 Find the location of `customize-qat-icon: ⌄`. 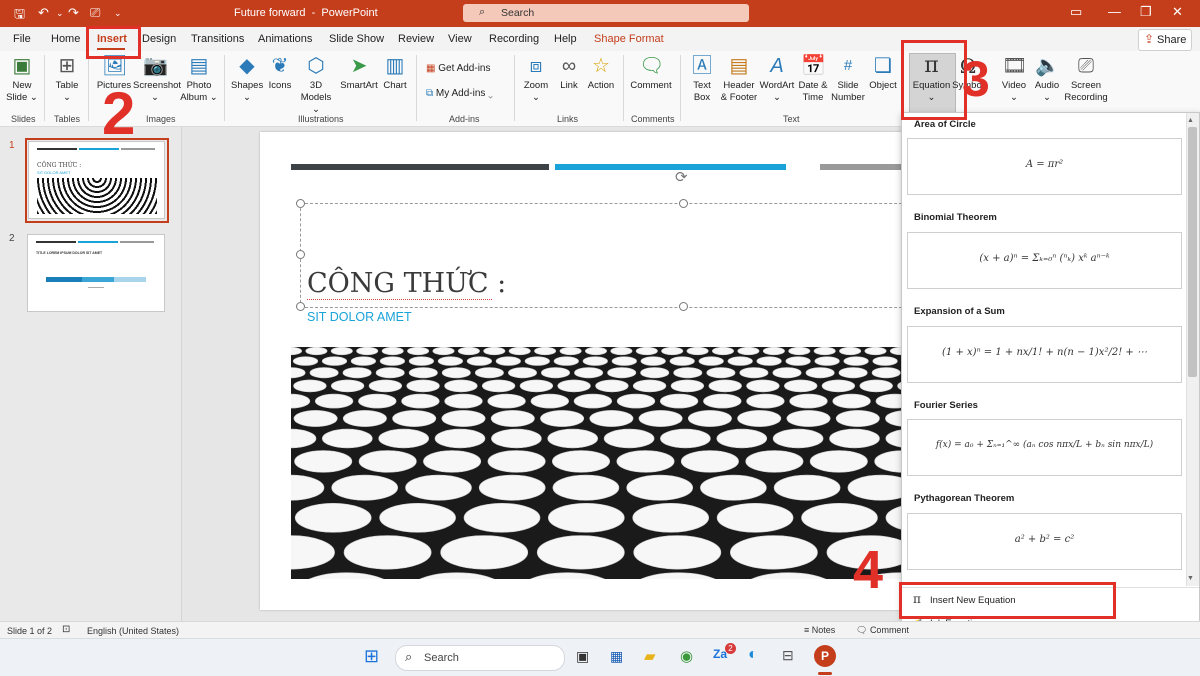

customize-qat-icon: ⌄ is located at coordinates (118, 13).